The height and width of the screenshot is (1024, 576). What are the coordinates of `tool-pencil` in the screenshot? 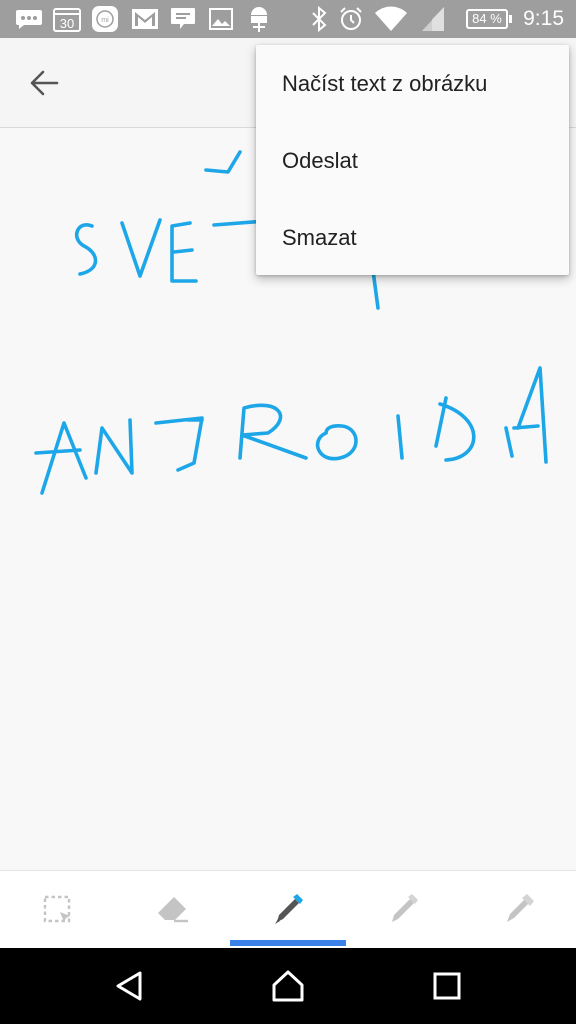 It's located at (403, 910).